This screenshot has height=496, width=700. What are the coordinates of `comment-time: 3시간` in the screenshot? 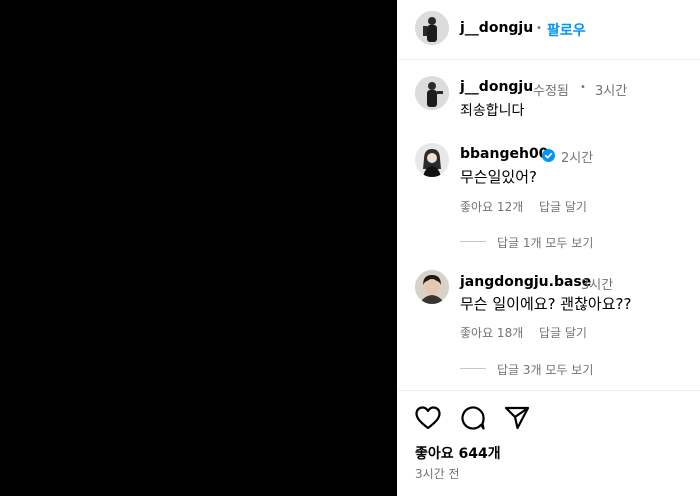 It's located at (597, 285).